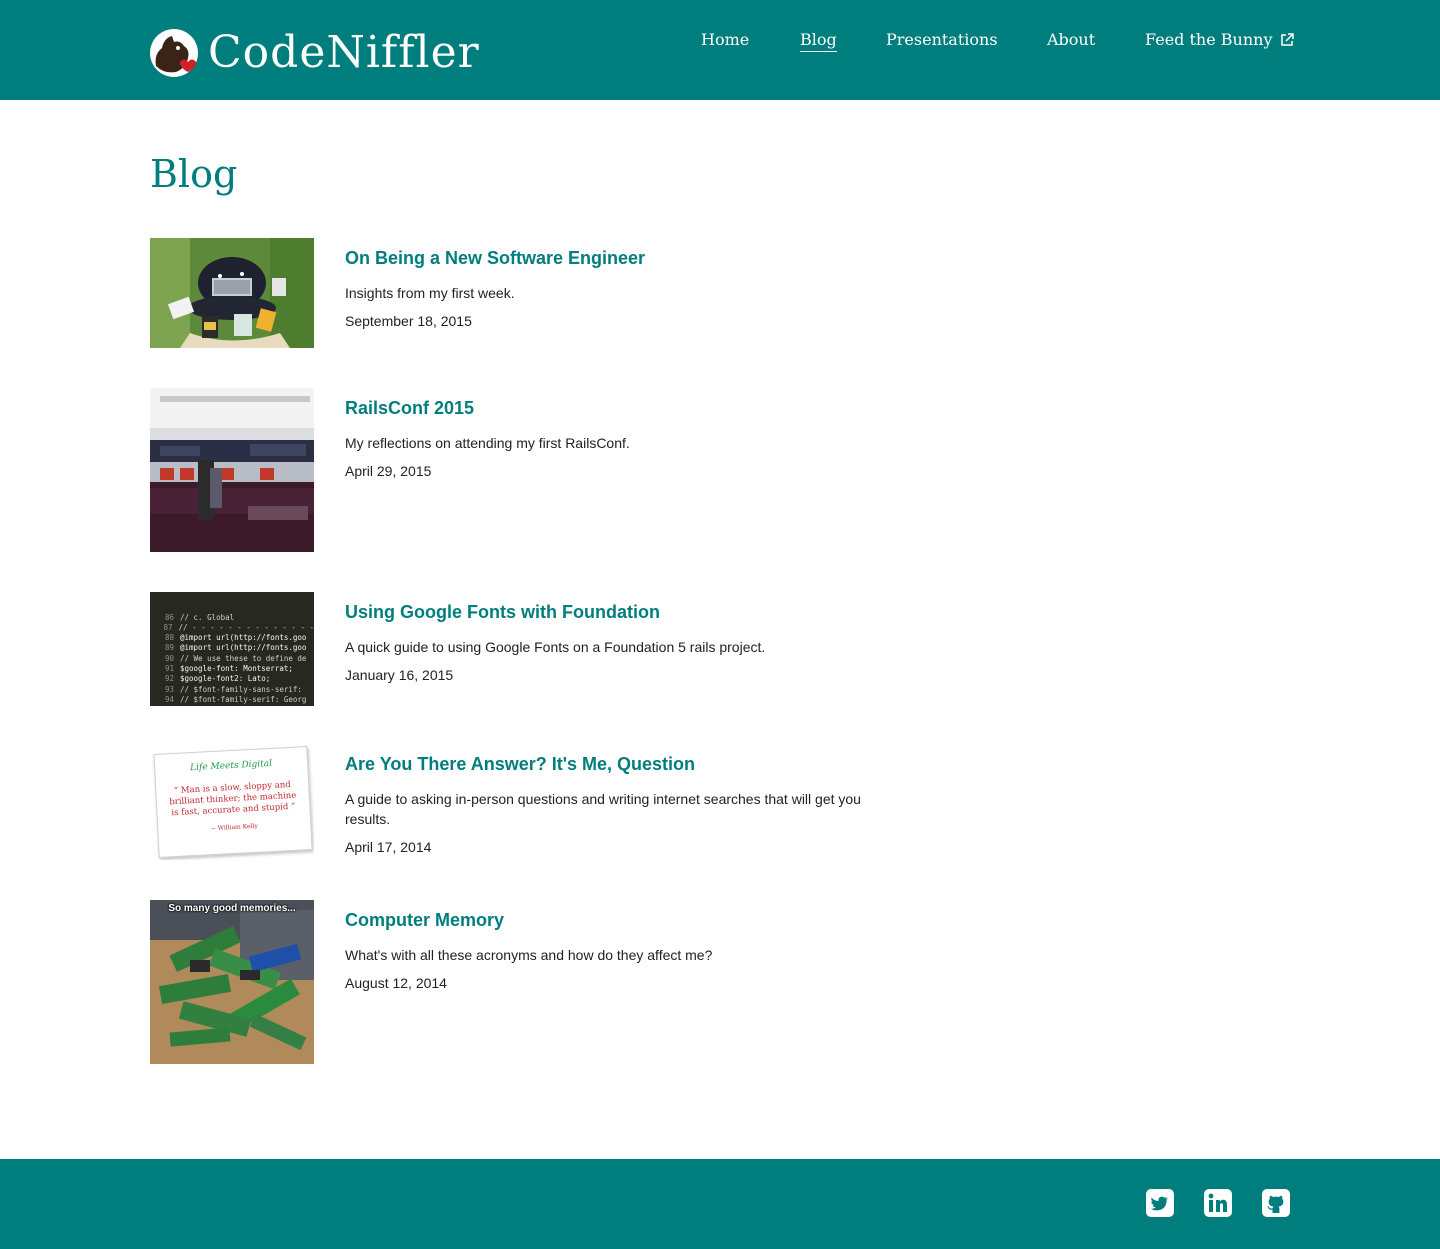  I want to click on external-link-icon, so click(1287, 40).